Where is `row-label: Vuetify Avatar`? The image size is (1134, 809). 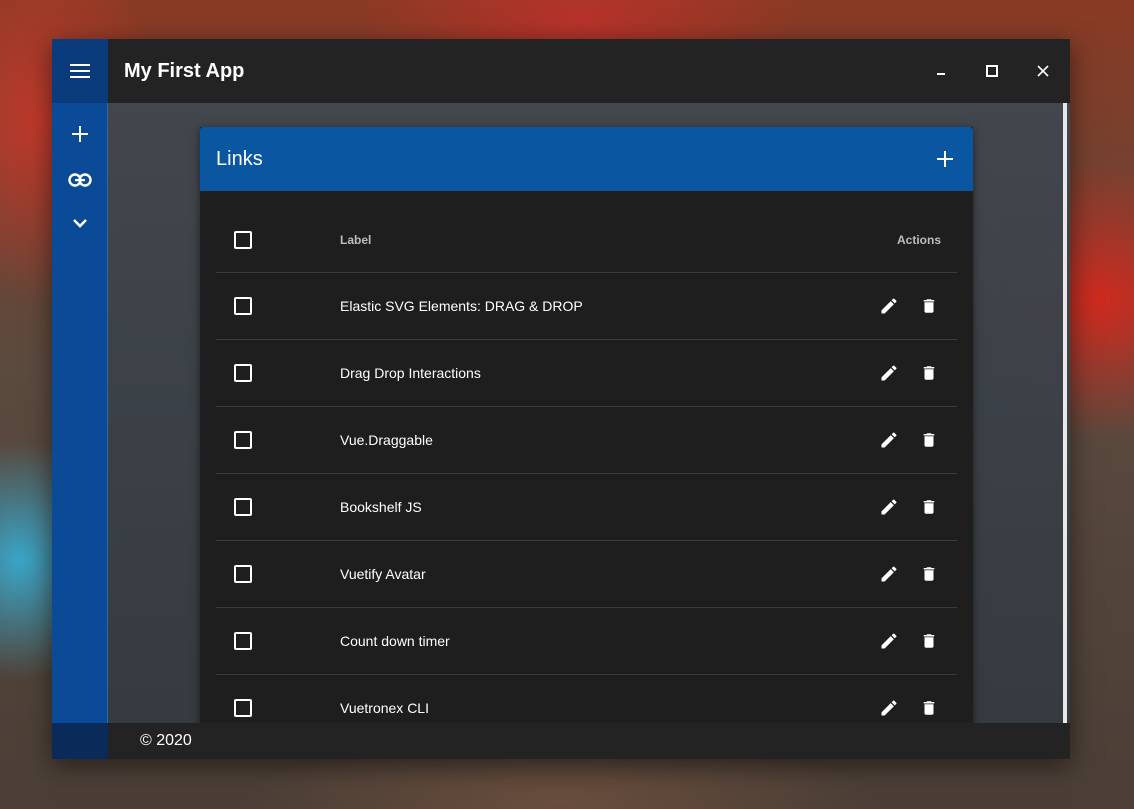 row-label: Vuetify Avatar is located at coordinates (383, 574).